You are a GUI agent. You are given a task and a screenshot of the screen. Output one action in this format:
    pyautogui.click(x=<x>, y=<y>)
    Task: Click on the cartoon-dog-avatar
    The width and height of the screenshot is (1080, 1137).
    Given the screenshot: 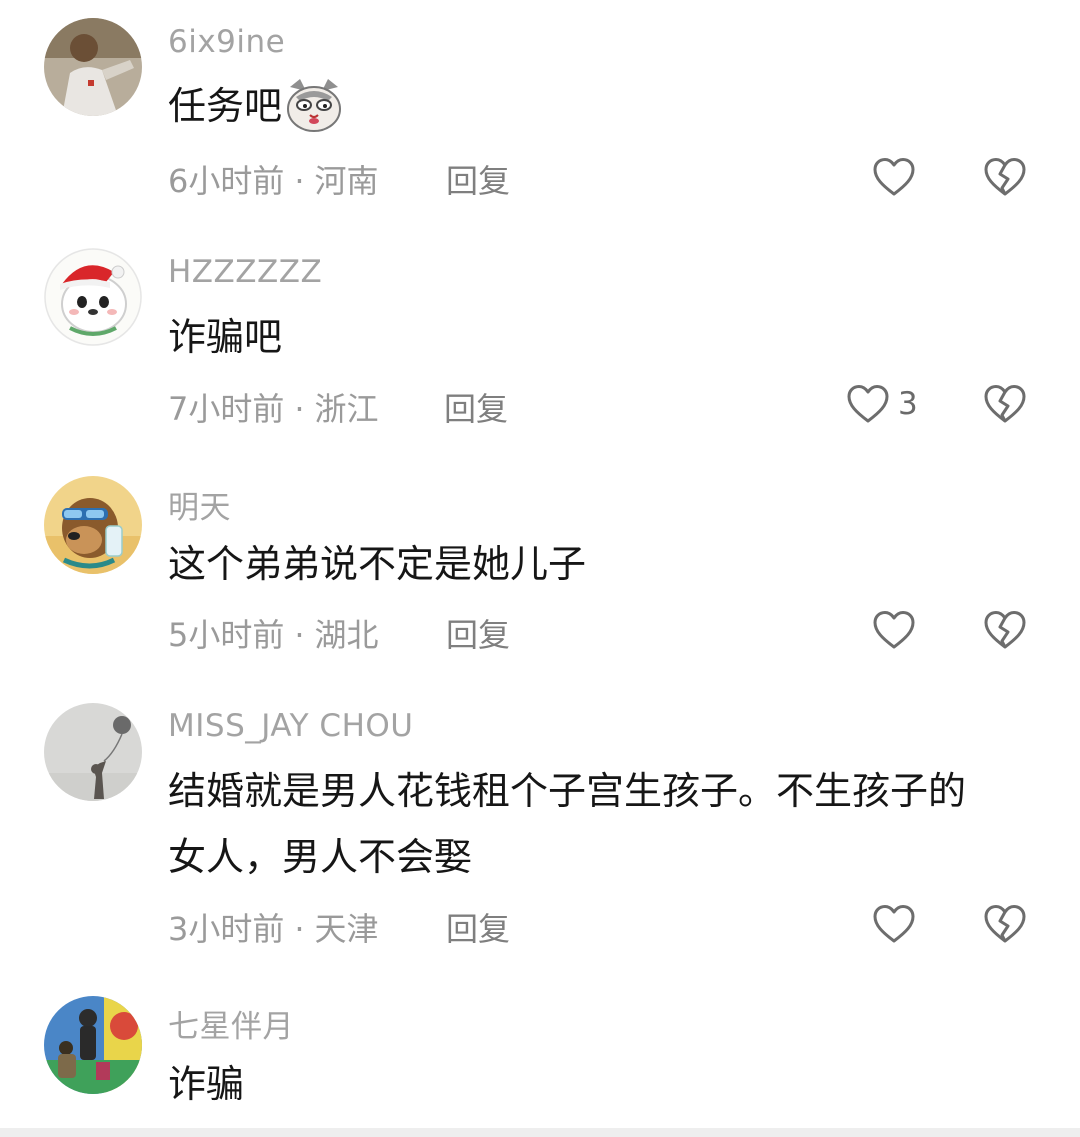 What is the action you would take?
    pyautogui.click(x=93, y=525)
    